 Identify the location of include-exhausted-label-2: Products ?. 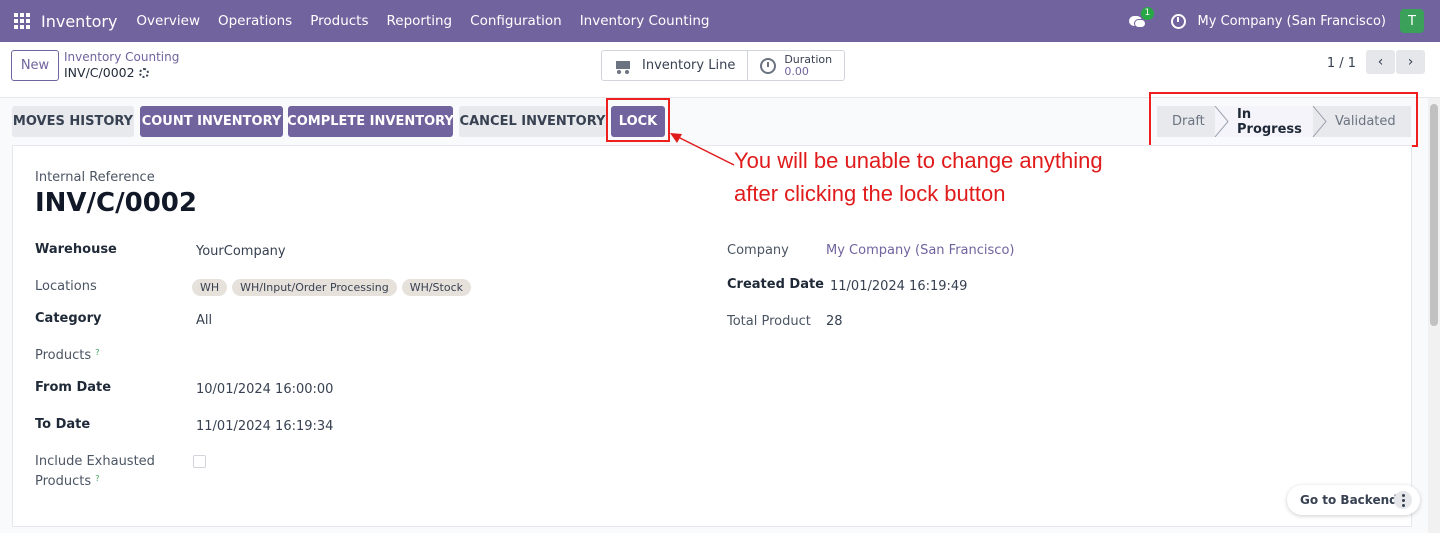
(67, 481).